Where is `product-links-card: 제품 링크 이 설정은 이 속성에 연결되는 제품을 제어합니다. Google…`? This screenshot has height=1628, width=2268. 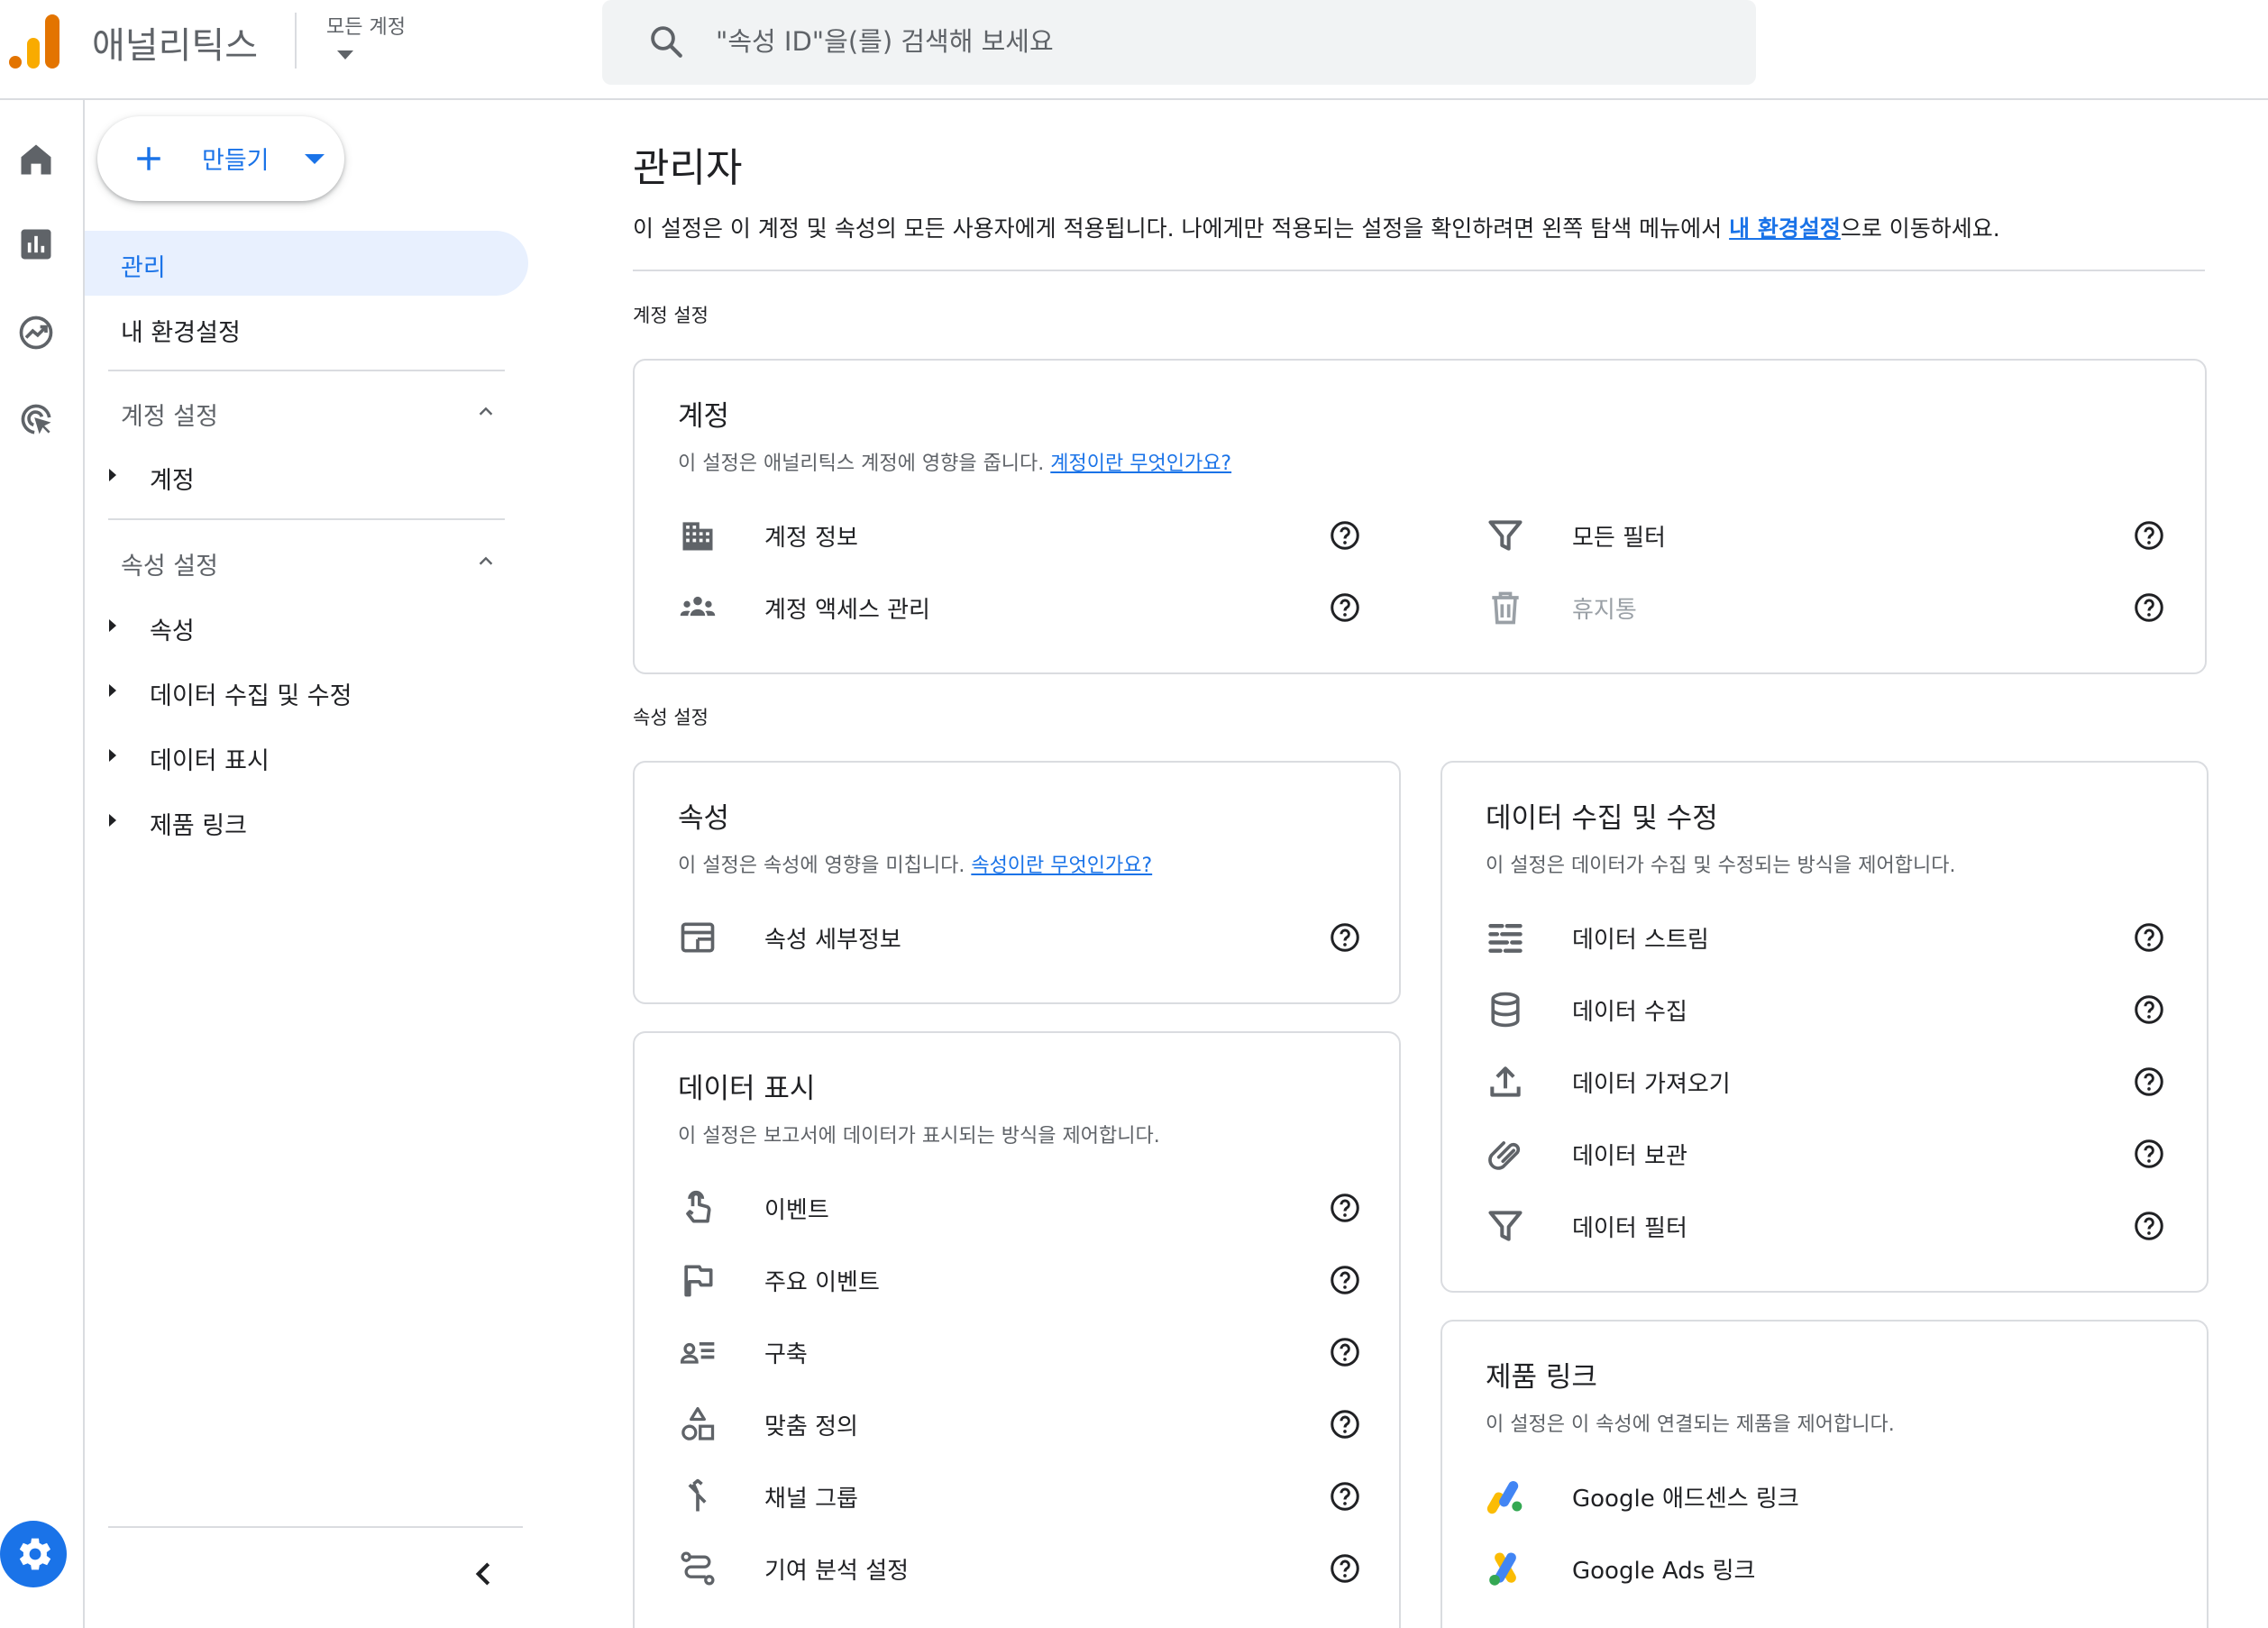 product-links-card: 제품 링크 이 설정은 이 속성에 연결되는 제품을 제어합니다. Google… is located at coordinates (1825, 1474).